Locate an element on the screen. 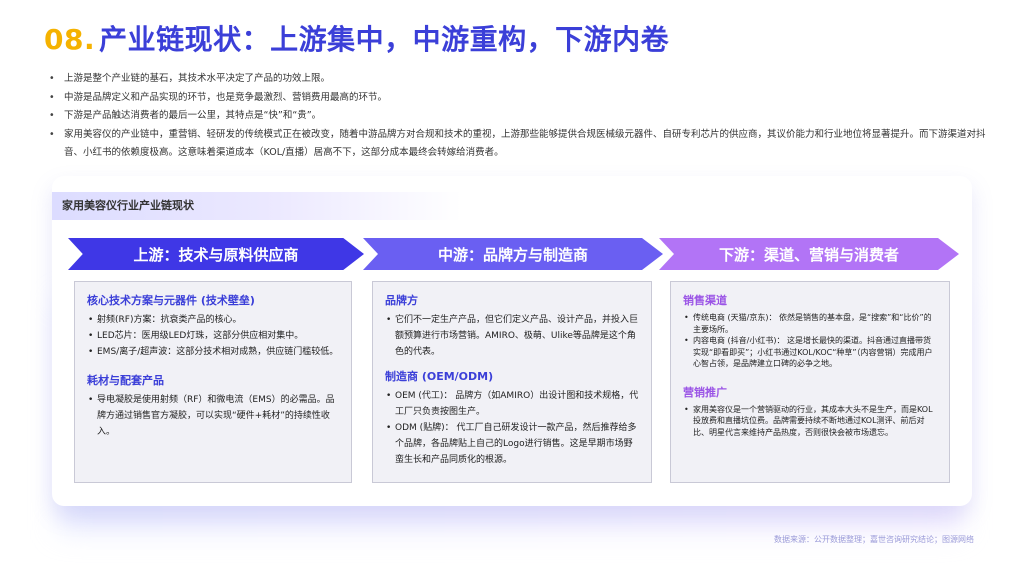  section-heading: 销售渠道 is located at coordinates (705, 300).